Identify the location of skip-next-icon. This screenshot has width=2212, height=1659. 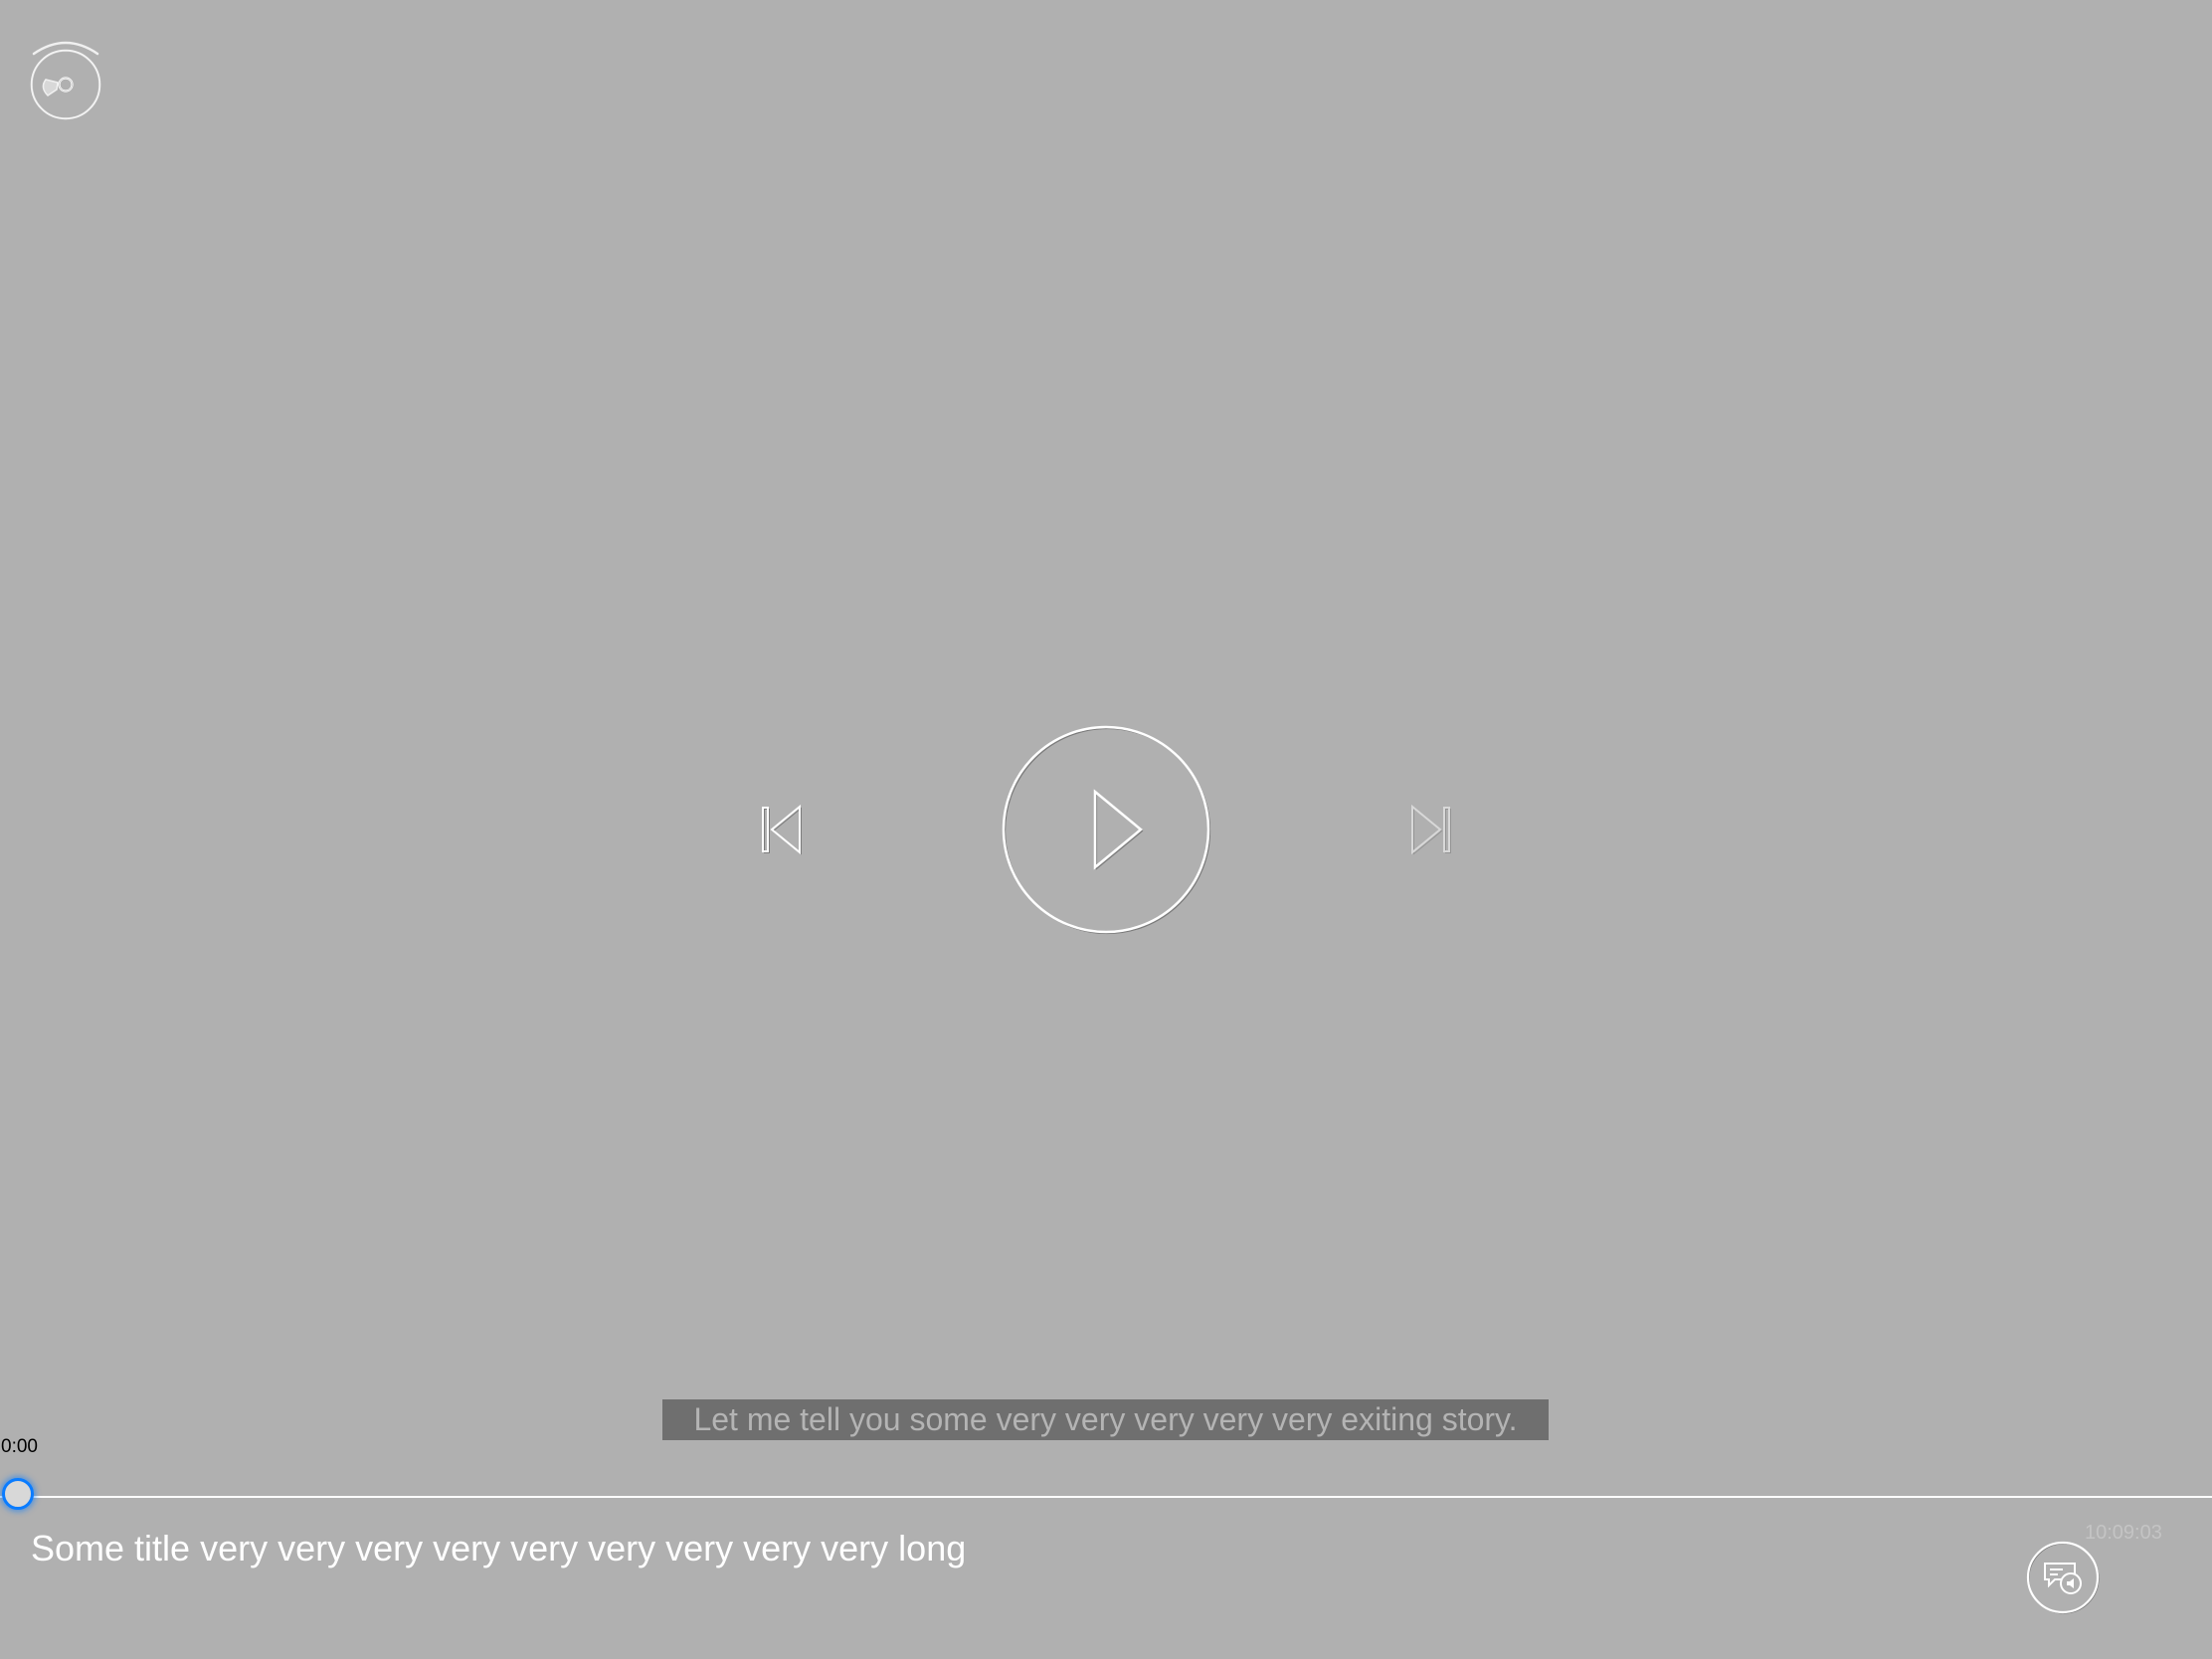
(1431, 829).